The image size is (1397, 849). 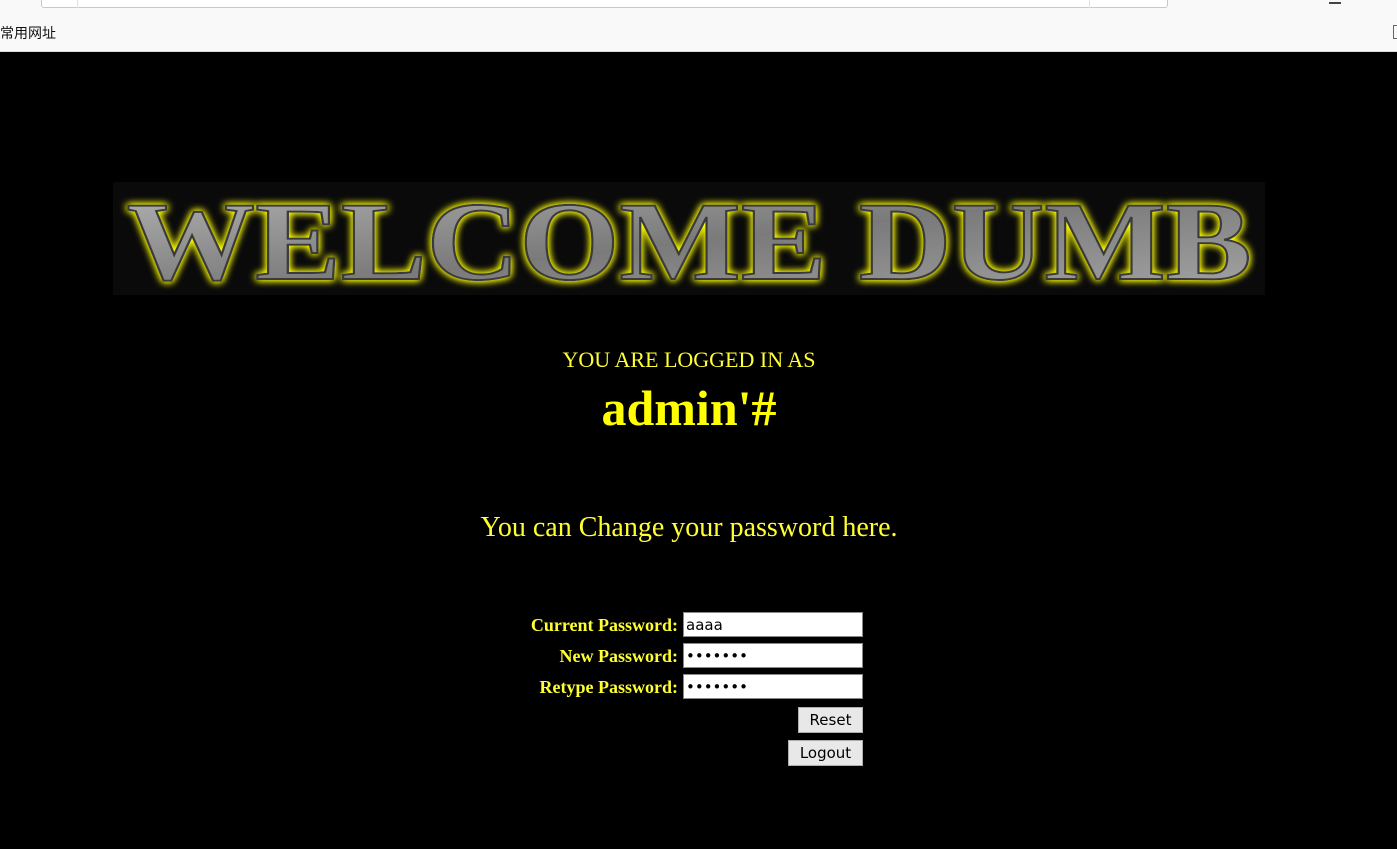 I want to click on other-bookmarks-icon, so click(x=1395, y=32).